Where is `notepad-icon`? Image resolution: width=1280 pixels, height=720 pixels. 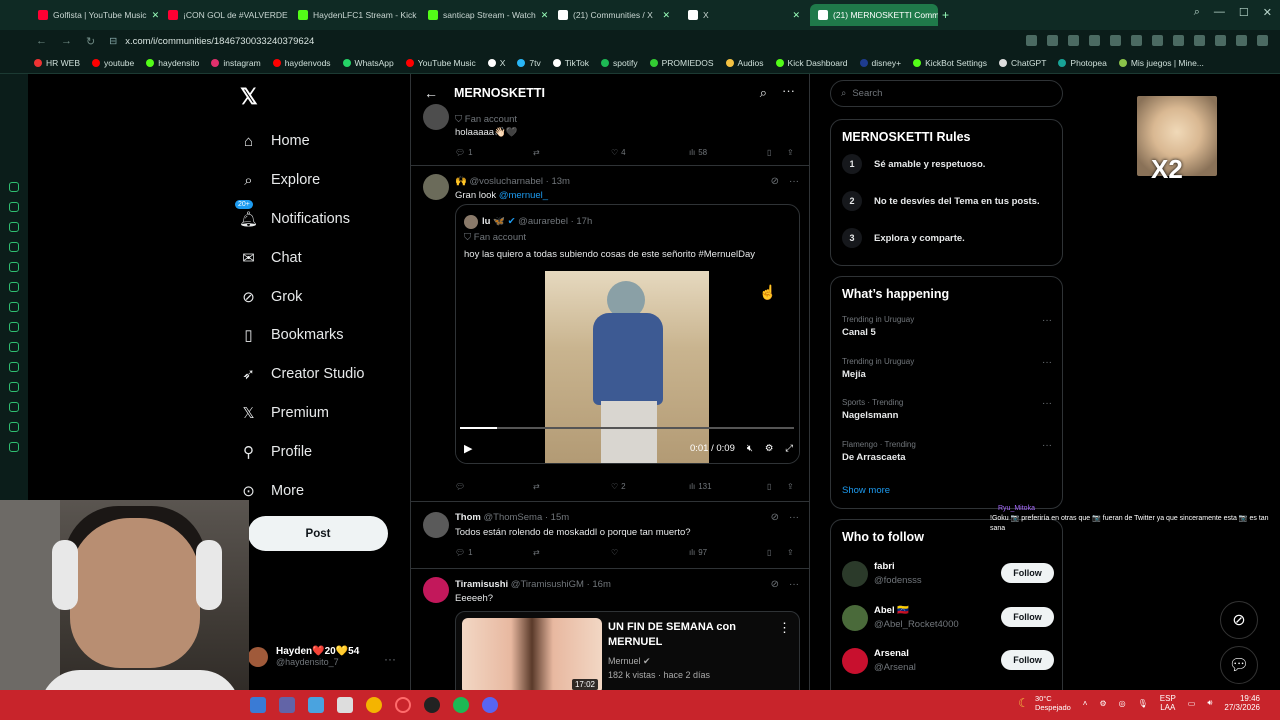
notepad-icon is located at coordinates (316, 705).